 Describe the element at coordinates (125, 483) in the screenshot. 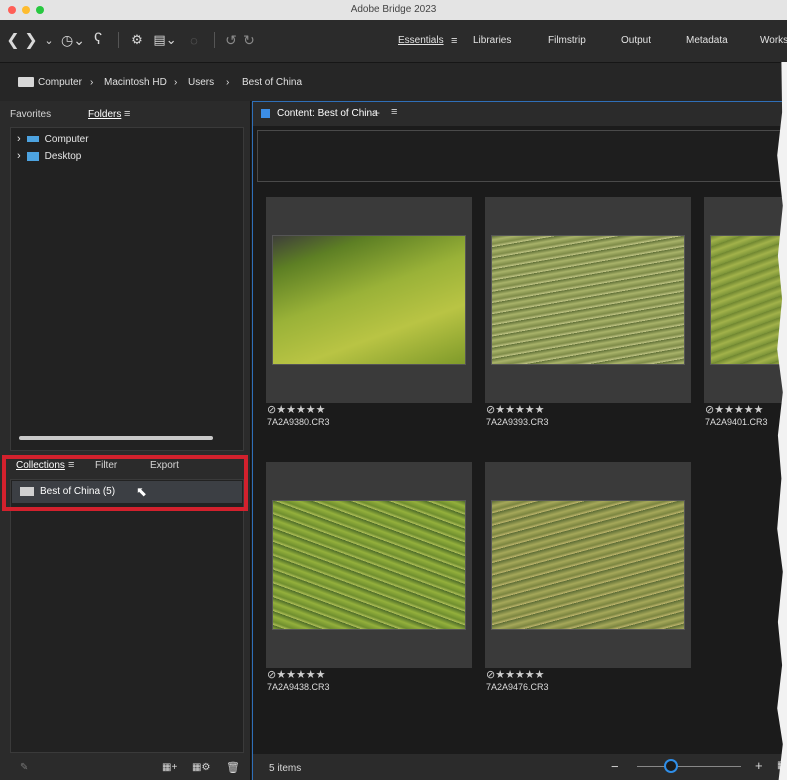

I see `collections-highlight` at that location.